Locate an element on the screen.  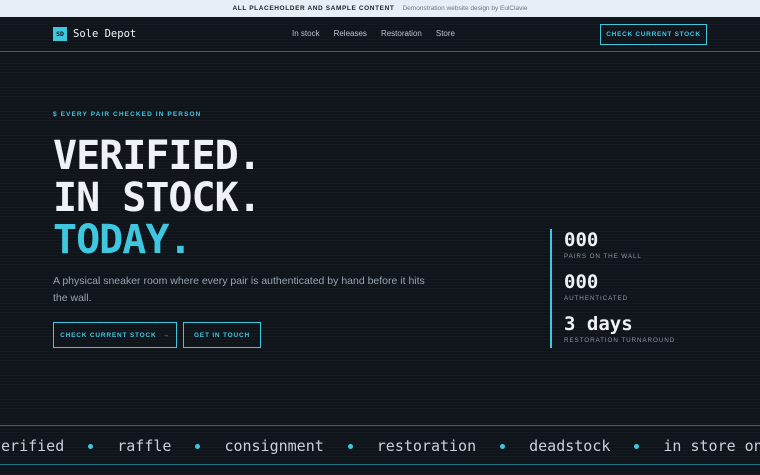
check-stock-button: CHECK CURRENT STOCK → is located at coordinates (115, 335).